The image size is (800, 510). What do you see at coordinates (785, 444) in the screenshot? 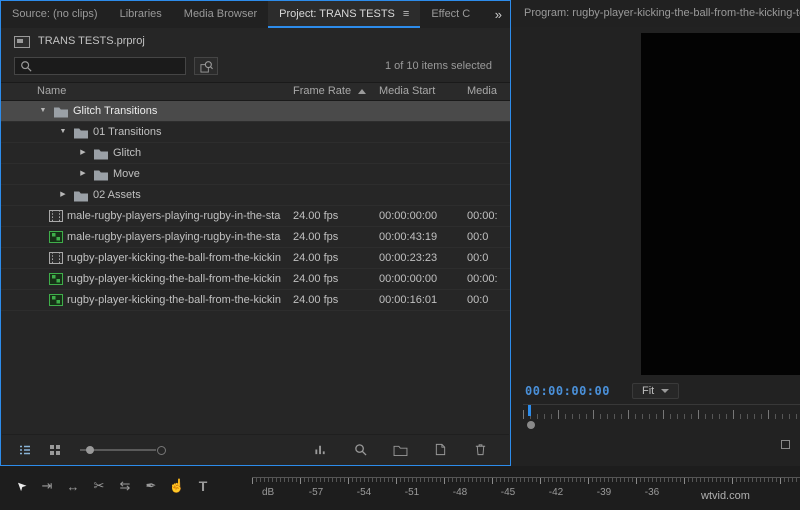
I see `marker-icon` at bounding box center [785, 444].